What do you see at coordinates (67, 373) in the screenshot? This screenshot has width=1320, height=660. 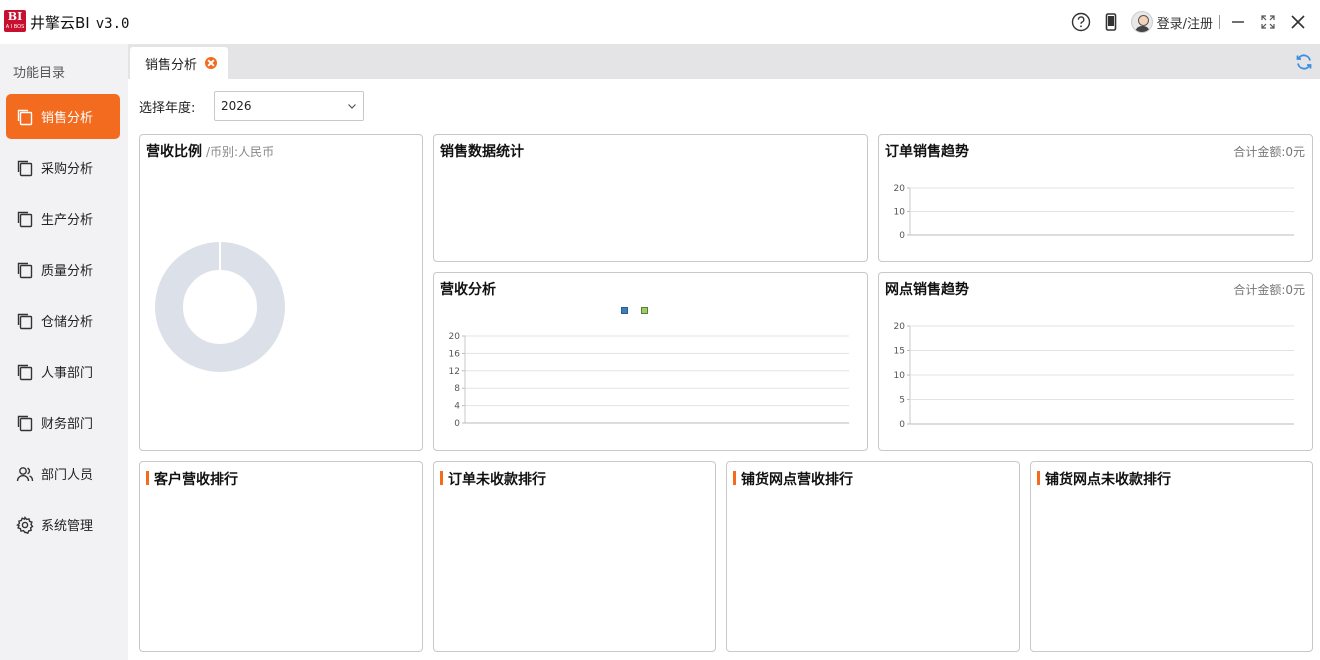 I see `sidebar-item-label: 人事部门` at bounding box center [67, 373].